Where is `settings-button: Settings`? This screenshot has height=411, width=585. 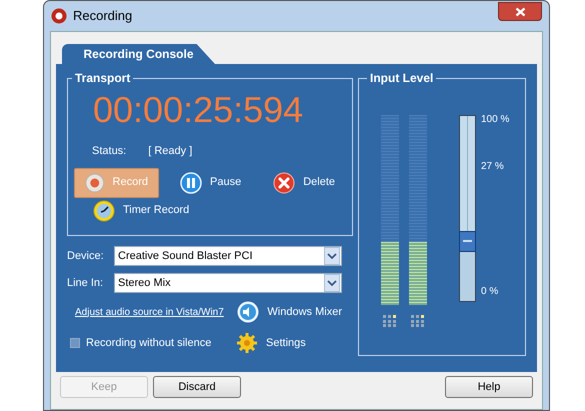
settings-button: Settings is located at coordinates (271, 343).